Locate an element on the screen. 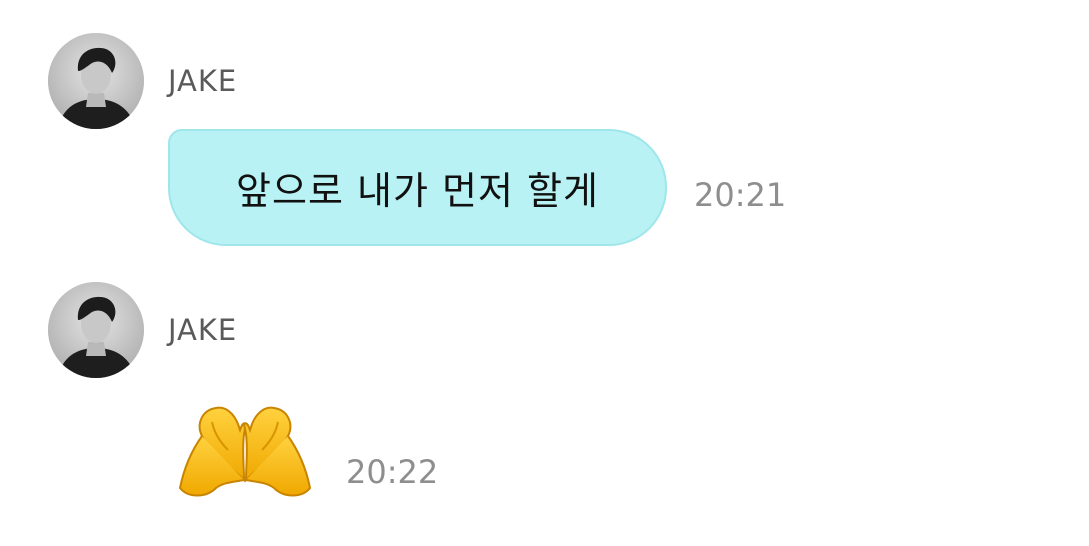 The width and height of the screenshot is (1089, 546). message-timestamp: 20:21 is located at coordinates (740, 195).